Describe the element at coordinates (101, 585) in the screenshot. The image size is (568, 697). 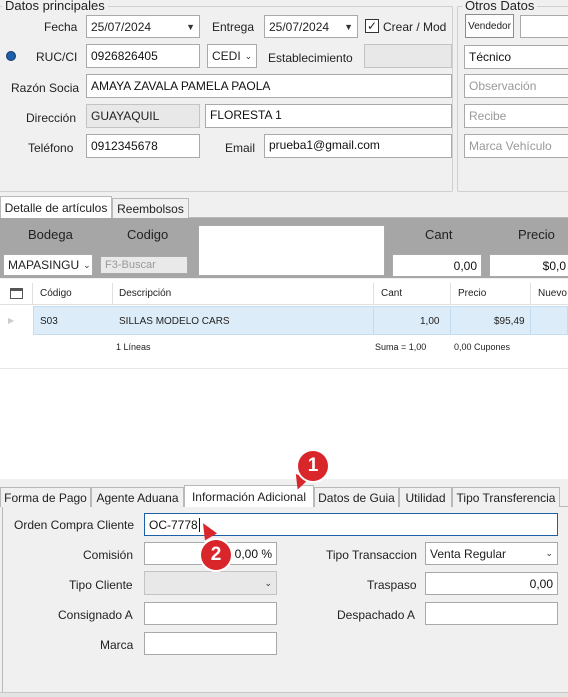
I see `tipo-cliente-label: Tipo Cliente` at that location.